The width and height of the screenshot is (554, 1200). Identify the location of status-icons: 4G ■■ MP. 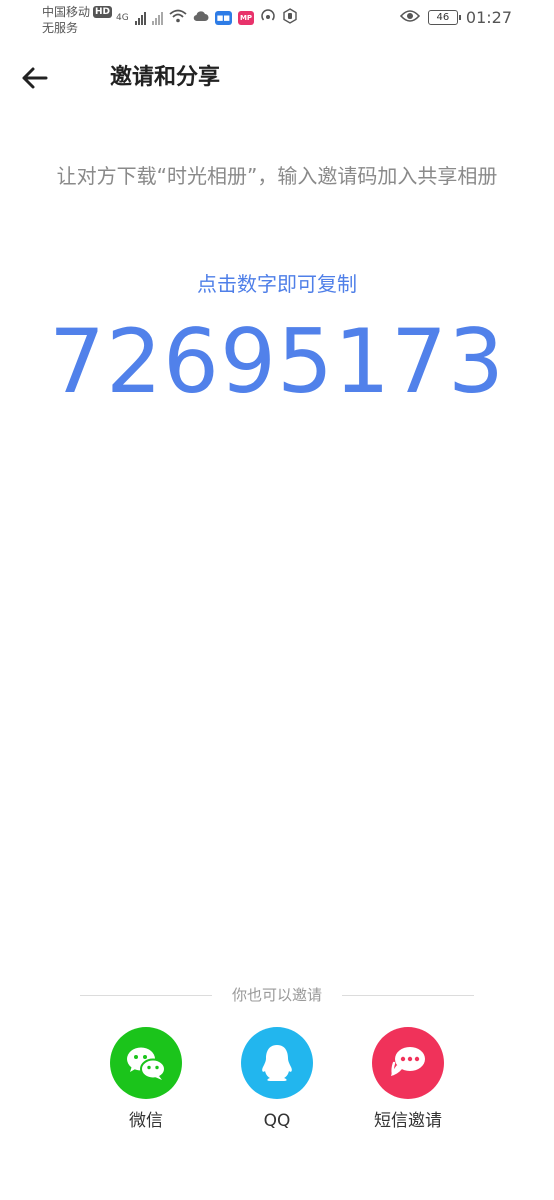
(207, 17).